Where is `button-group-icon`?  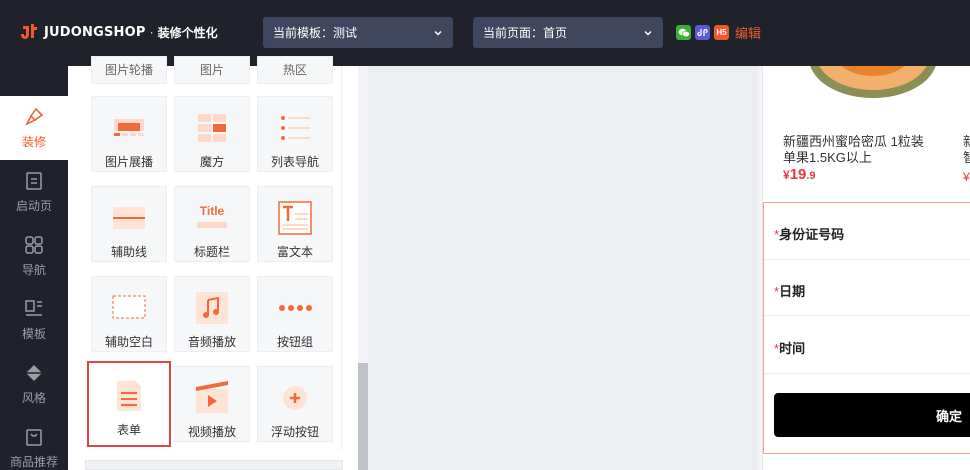
button-group-icon is located at coordinates (295, 308).